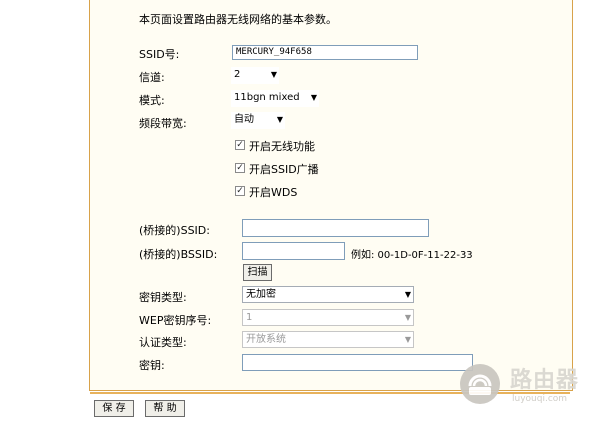 The image size is (600, 426). Describe the element at coordinates (540, 399) in the screenshot. I see `watermark-url: luyouqi.com` at that location.